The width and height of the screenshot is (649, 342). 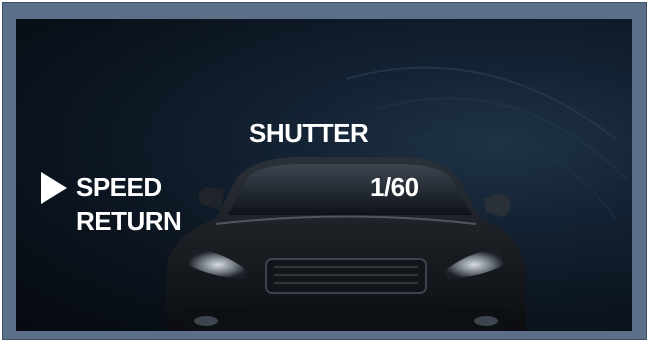 I want to click on menu-item-return: RETURN, so click(x=129, y=221).